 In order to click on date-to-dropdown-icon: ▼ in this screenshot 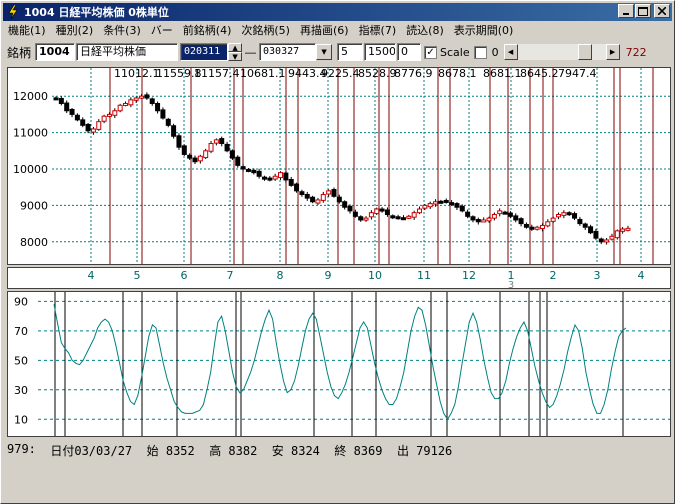, I will do `click(324, 52)`.